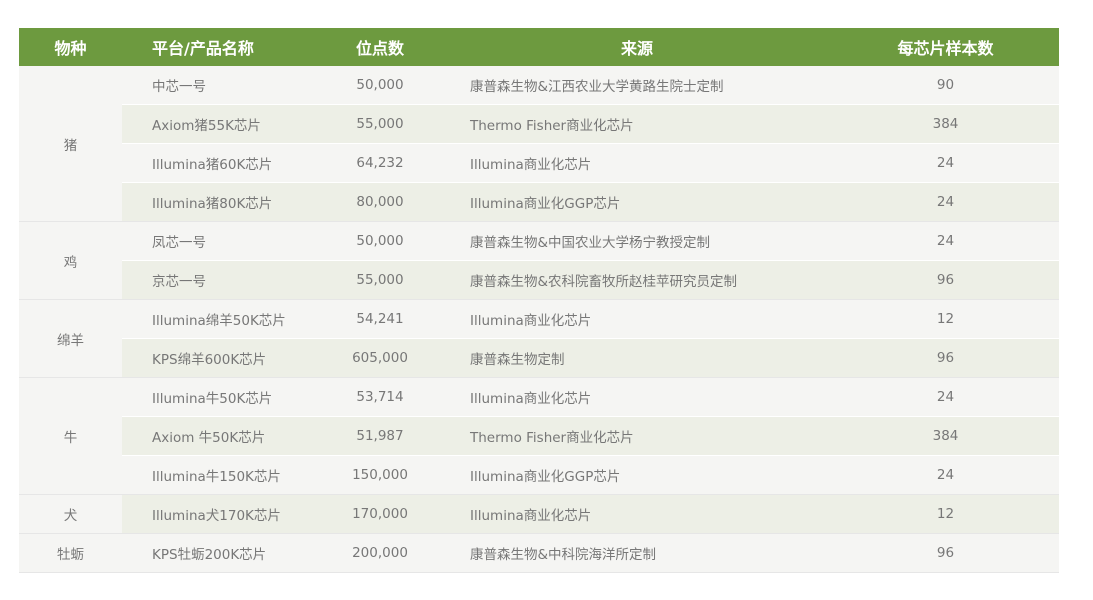 Image resolution: width=1093 pixels, height=600 pixels. Describe the element at coordinates (380, 514) in the screenshot. I see `sites-cell: 170,000` at that location.